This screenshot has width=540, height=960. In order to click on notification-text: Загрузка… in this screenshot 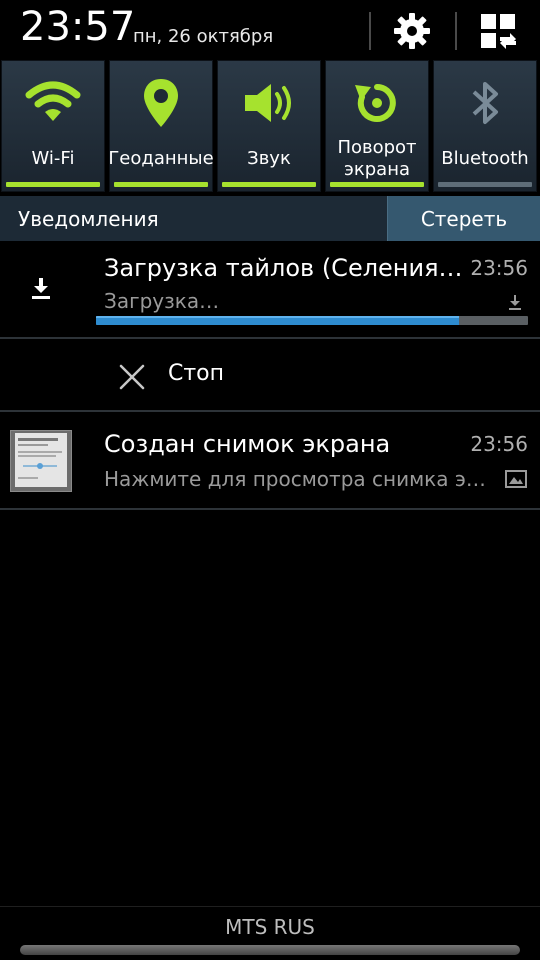, I will do `click(162, 301)`.